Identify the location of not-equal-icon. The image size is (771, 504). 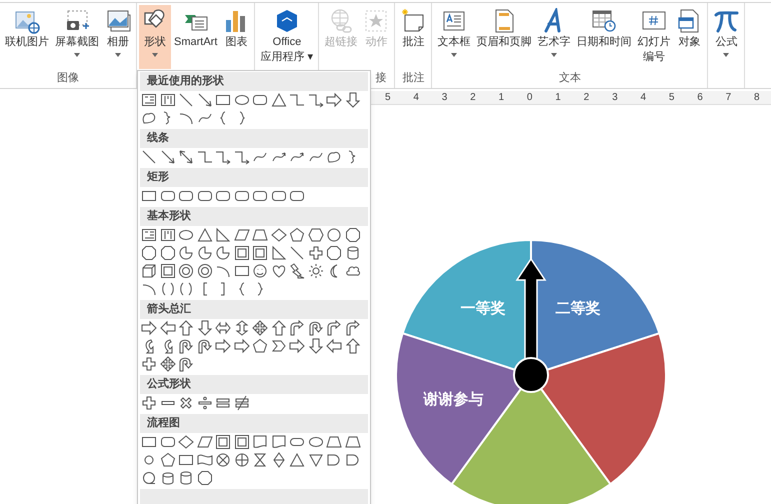
(242, 403).